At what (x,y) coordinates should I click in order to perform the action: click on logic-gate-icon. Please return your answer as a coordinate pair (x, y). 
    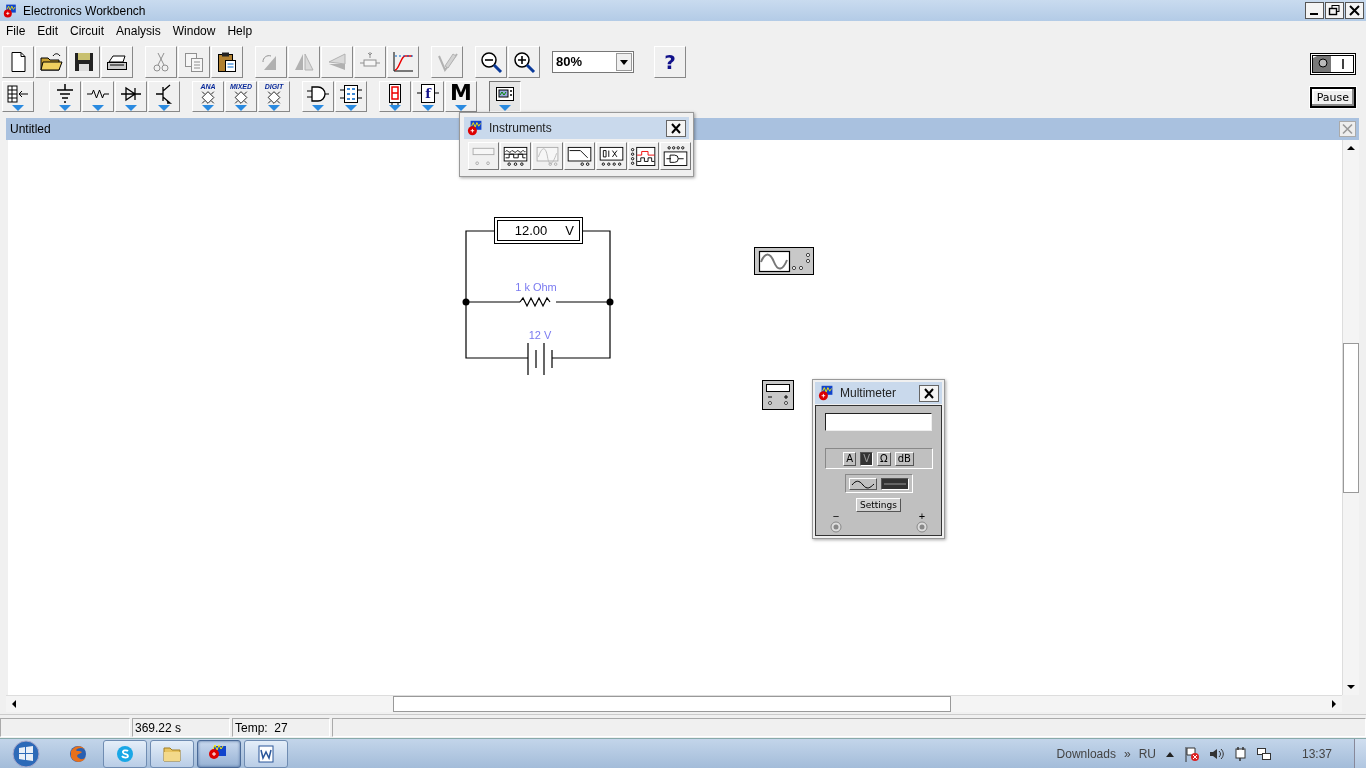
    Looking at the image, I should click on (318, 94).